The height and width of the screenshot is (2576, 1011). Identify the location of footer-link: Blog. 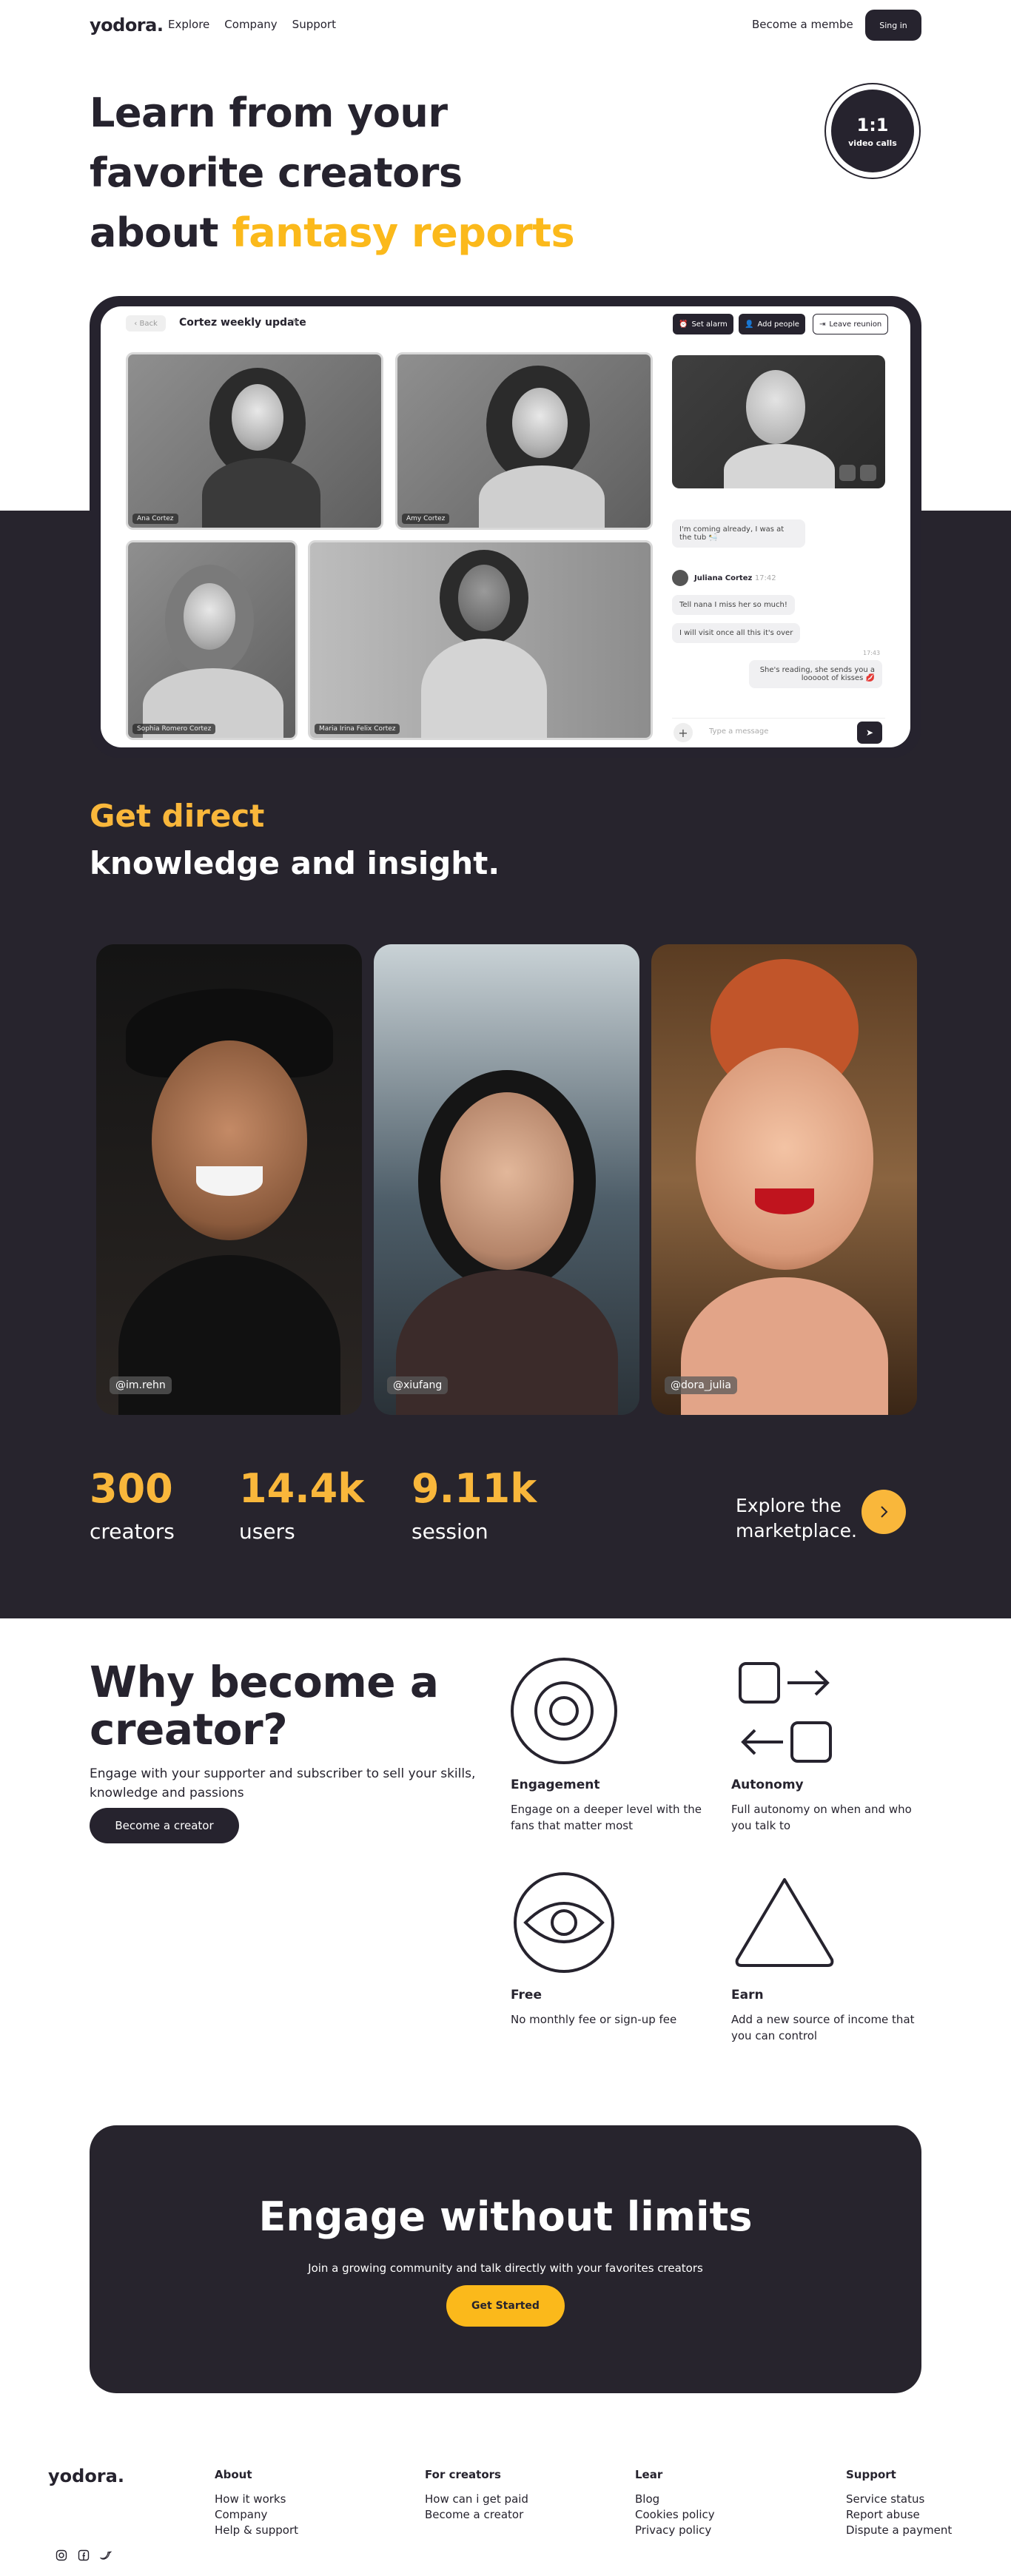
(675, 2499).